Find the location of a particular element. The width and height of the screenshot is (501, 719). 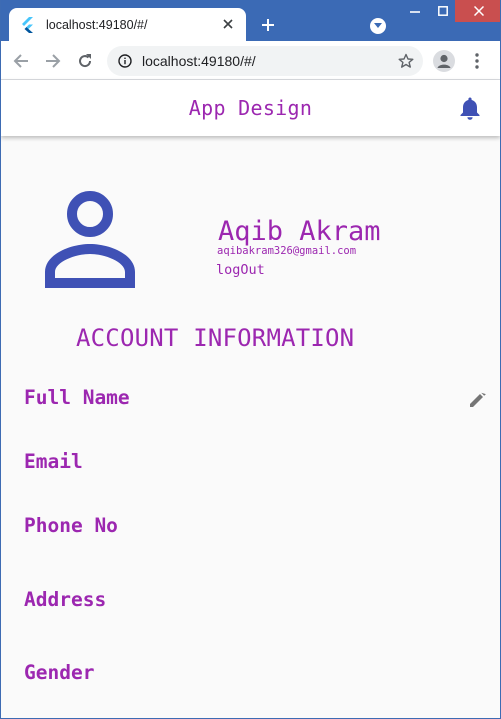

tab-title: localhost:49180/#/ is located at coordinates (97, 24).